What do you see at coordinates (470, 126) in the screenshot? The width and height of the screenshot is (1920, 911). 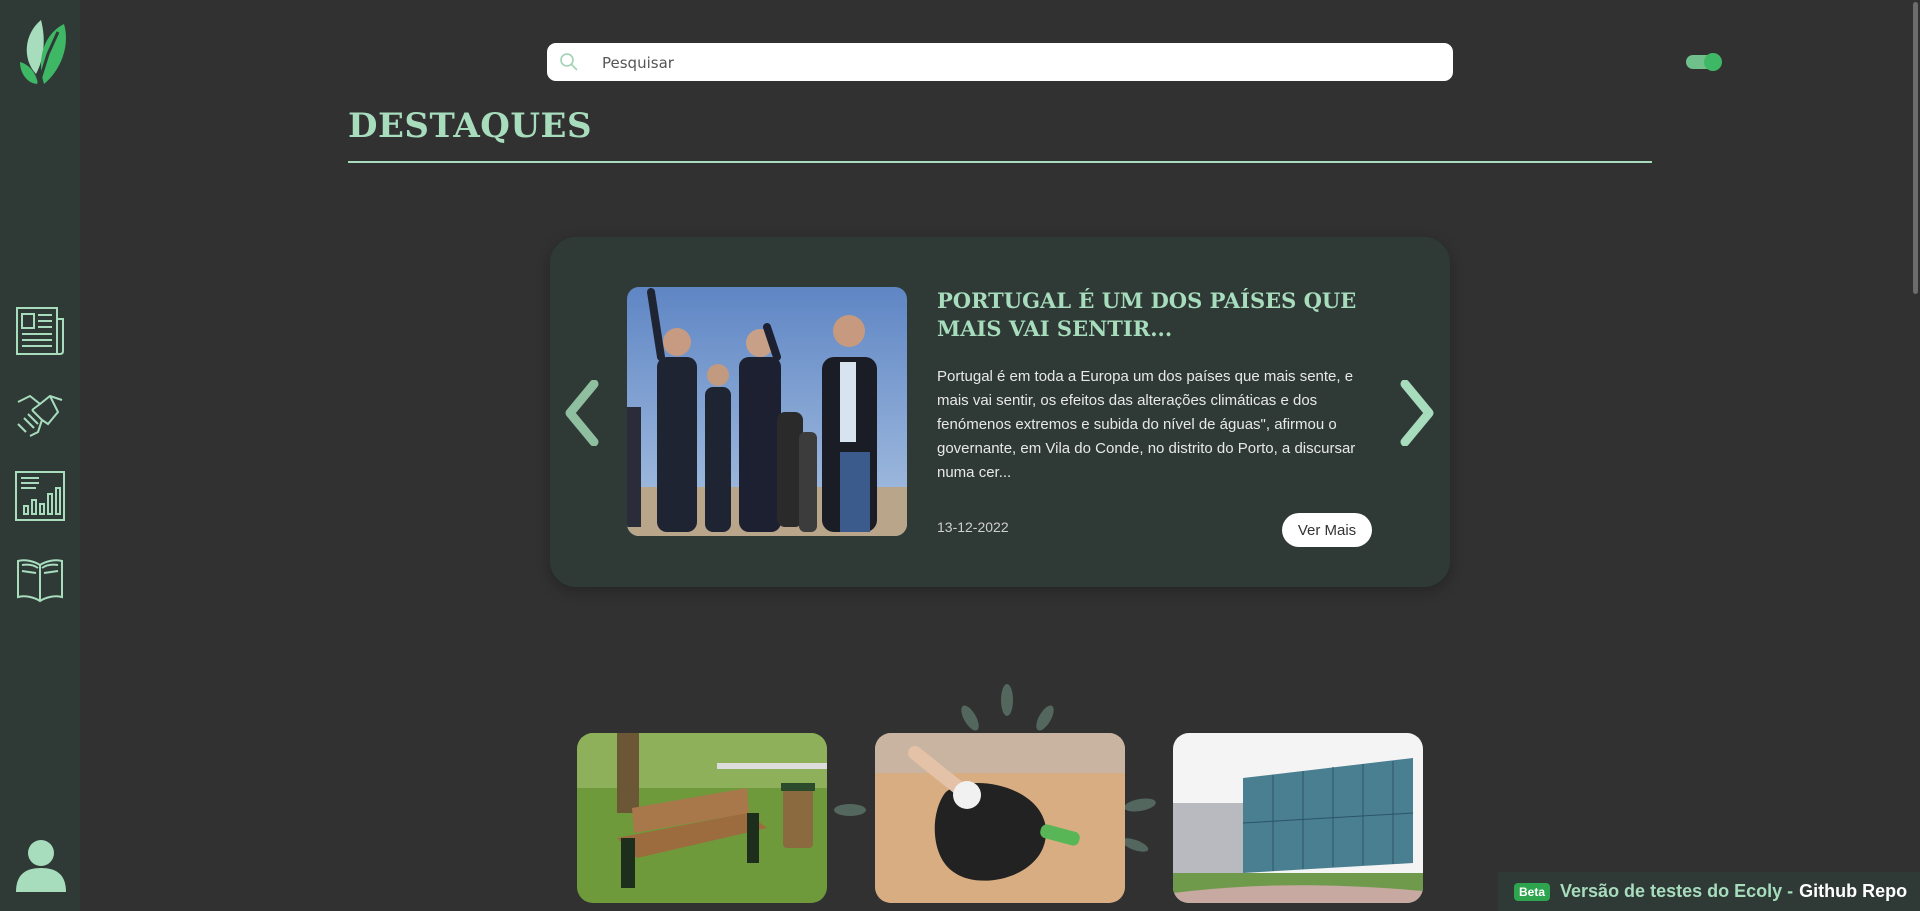 I see `page-title: DESTAQUES` at bounding box center [470, 126].